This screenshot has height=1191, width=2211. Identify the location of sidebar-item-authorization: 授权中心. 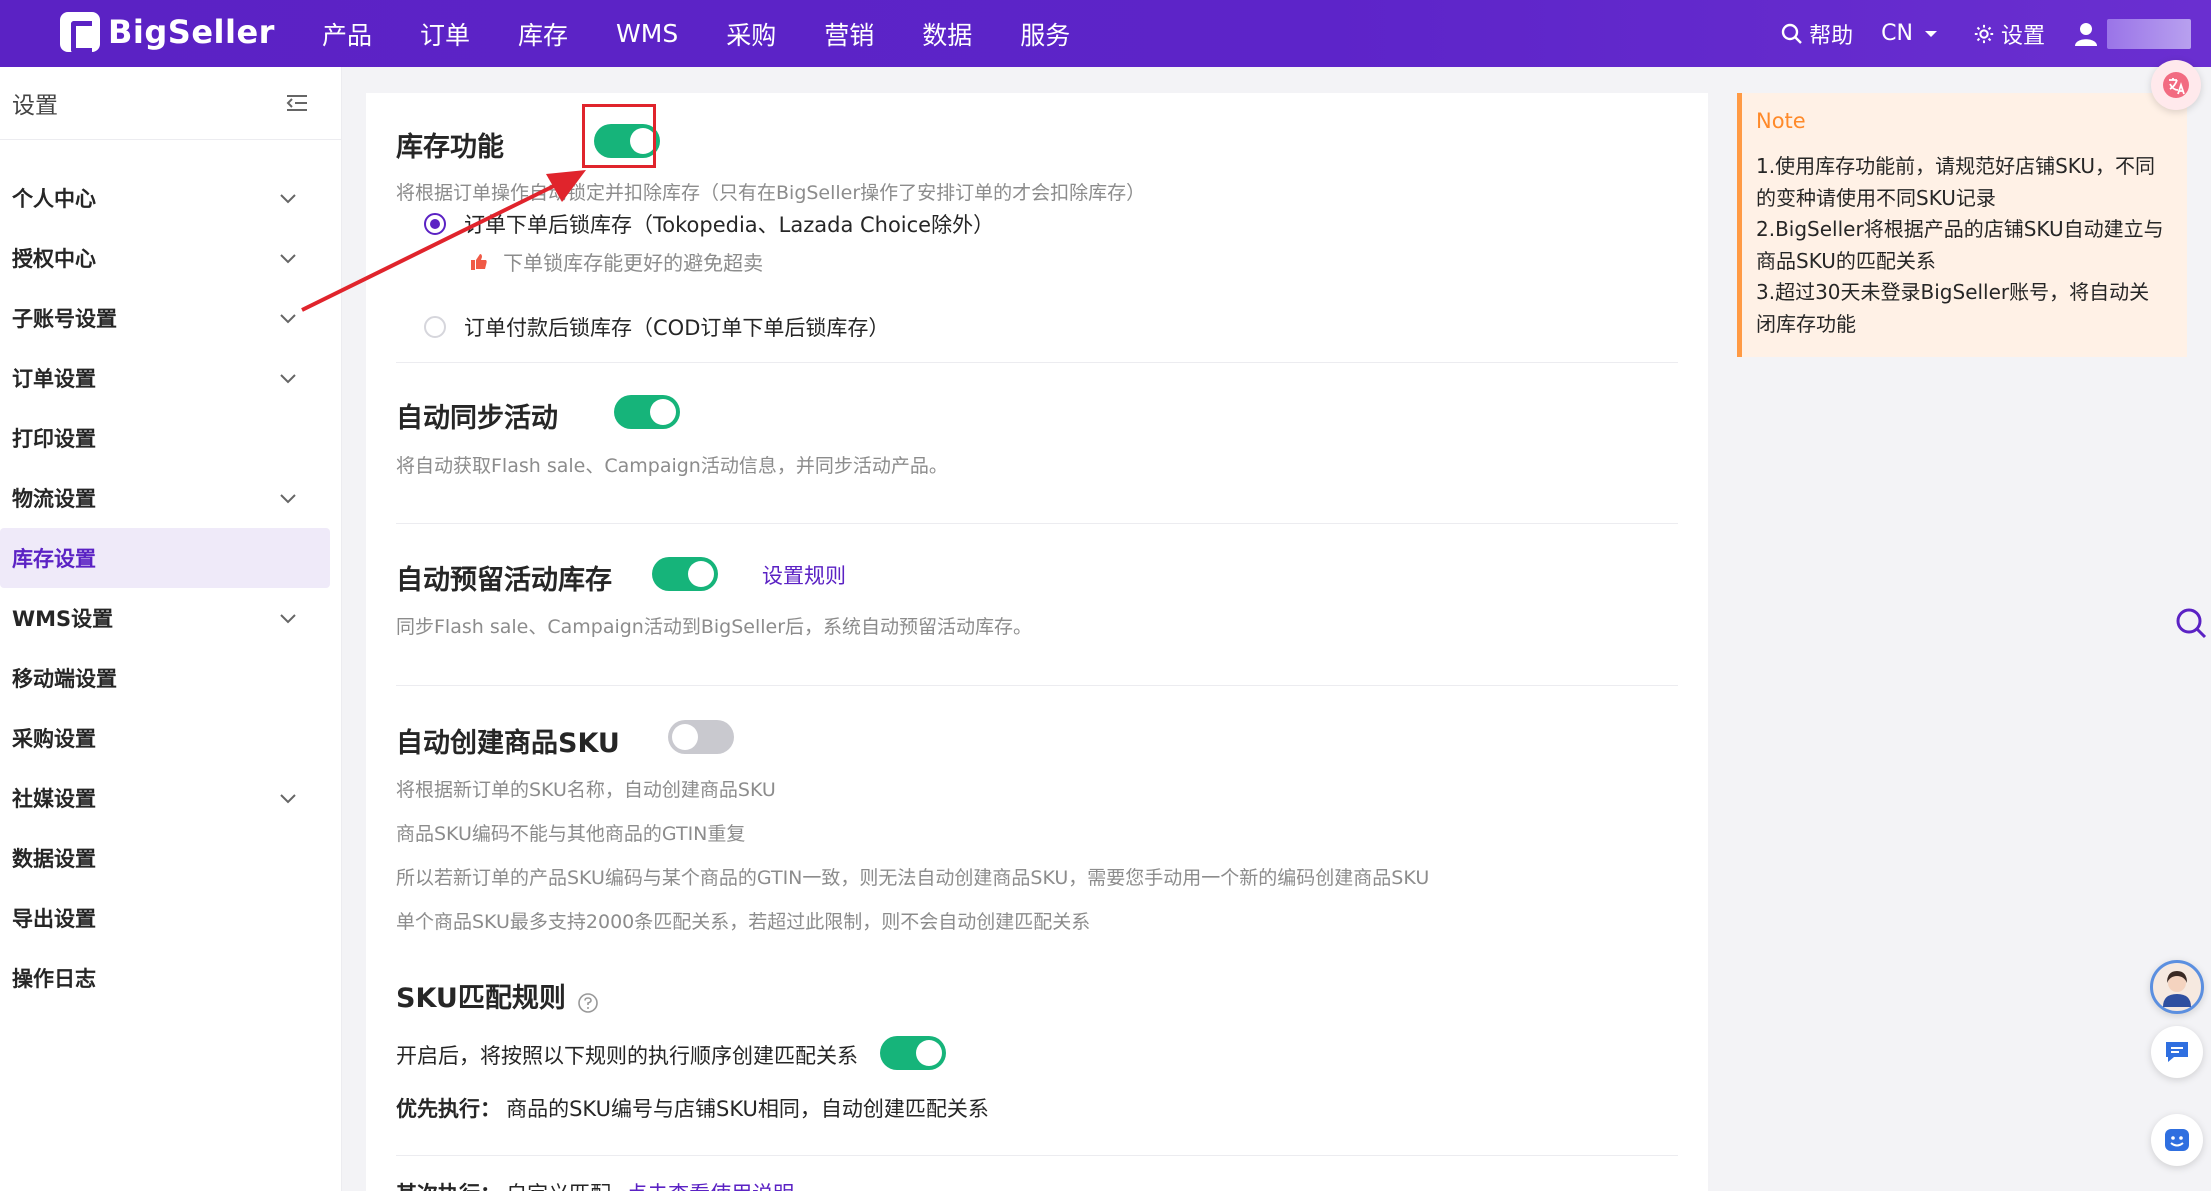
(164, 258).